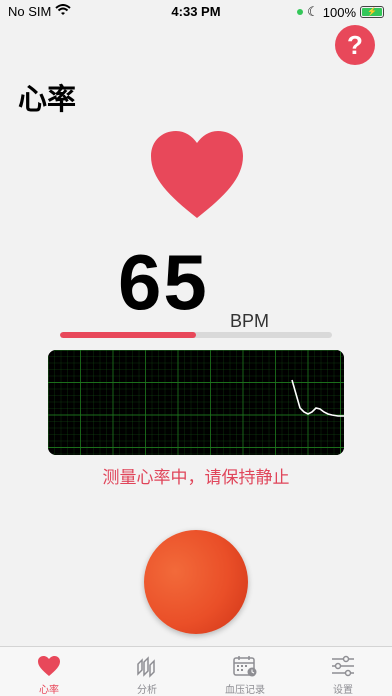 This screenshot has height=696, width=392. What do you see at coordinates (245, 666) in the screenshot?
I see `calendar-icon` at bounding box center [245, 666].